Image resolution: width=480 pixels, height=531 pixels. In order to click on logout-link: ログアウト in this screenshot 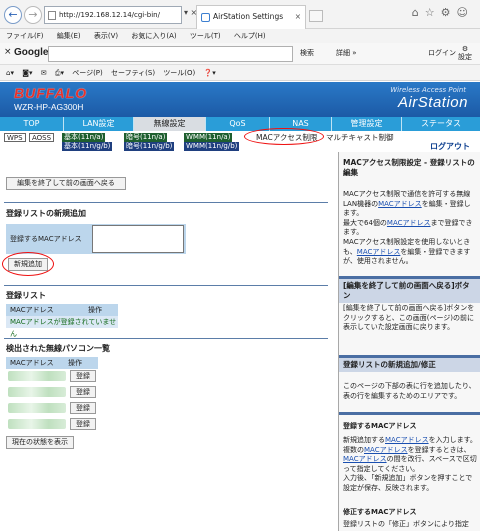, I will do `click(450, 146)`.